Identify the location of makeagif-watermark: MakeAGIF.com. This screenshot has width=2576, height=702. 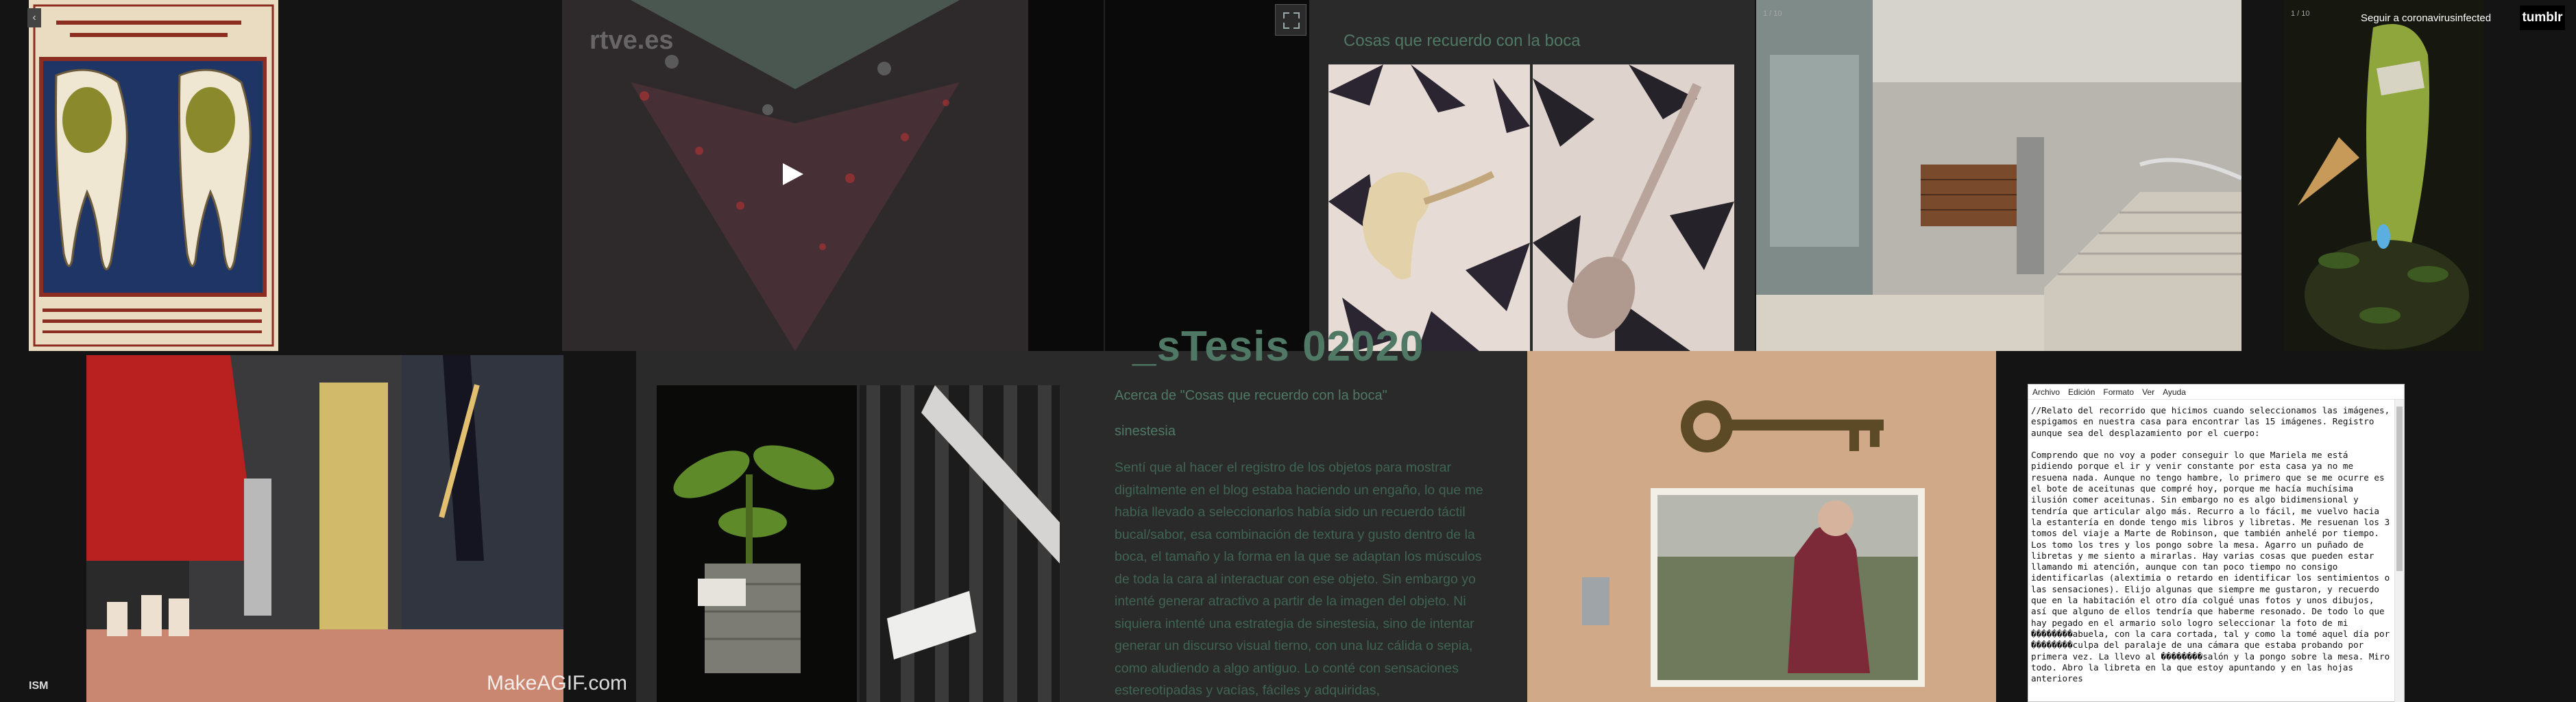
(557, 683).